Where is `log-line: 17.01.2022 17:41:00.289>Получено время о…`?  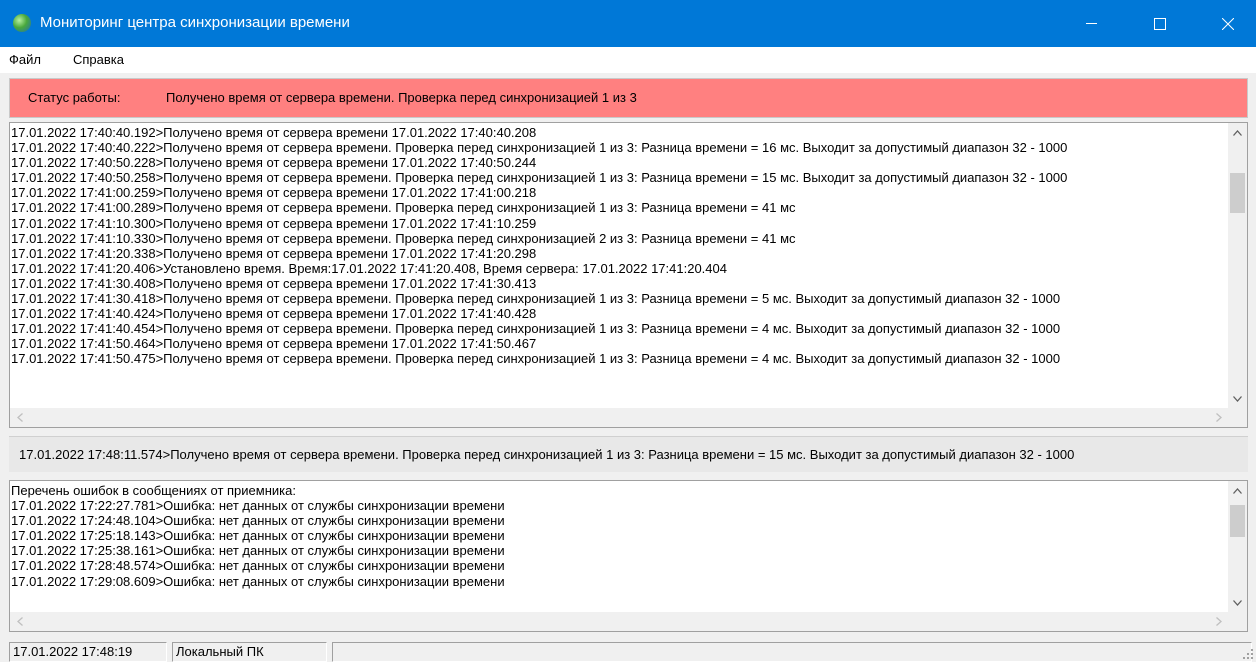
log-line: 17.01.2022 17:41:00.289>Получено время о… is located at coordinates (403, 208).